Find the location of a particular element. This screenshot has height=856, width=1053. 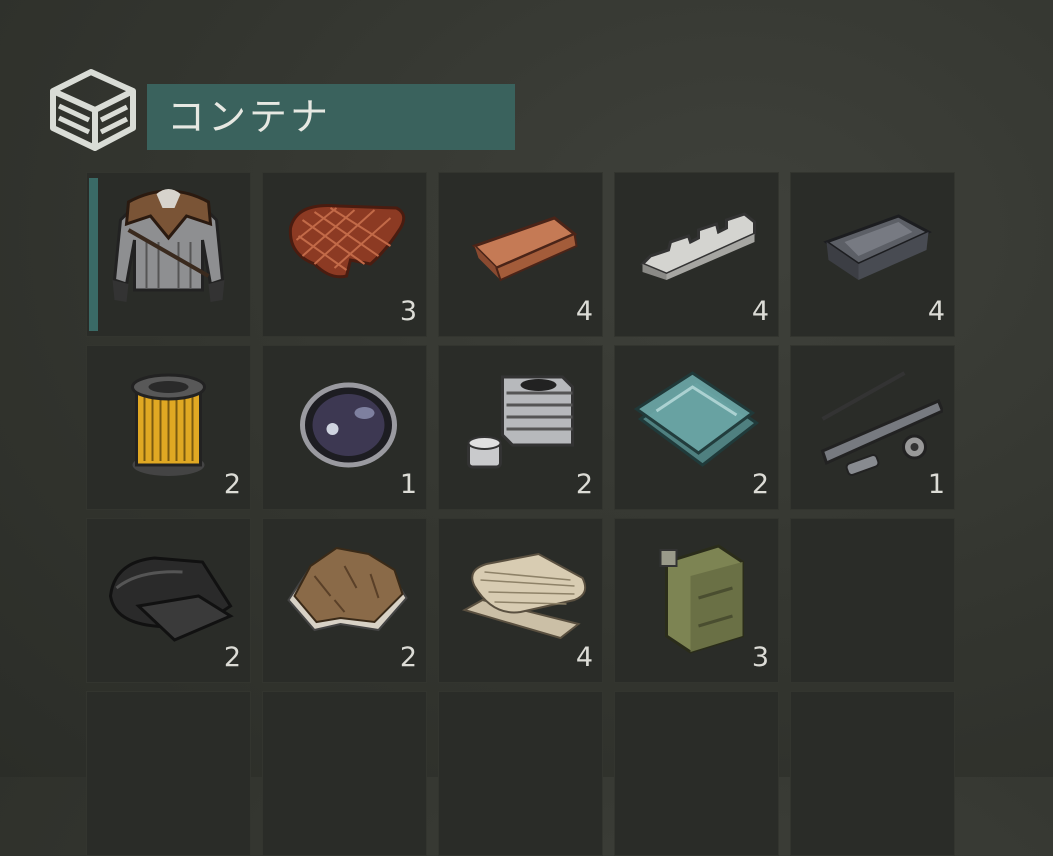

container-header: コンテナ is located at coordinates (285, 109).